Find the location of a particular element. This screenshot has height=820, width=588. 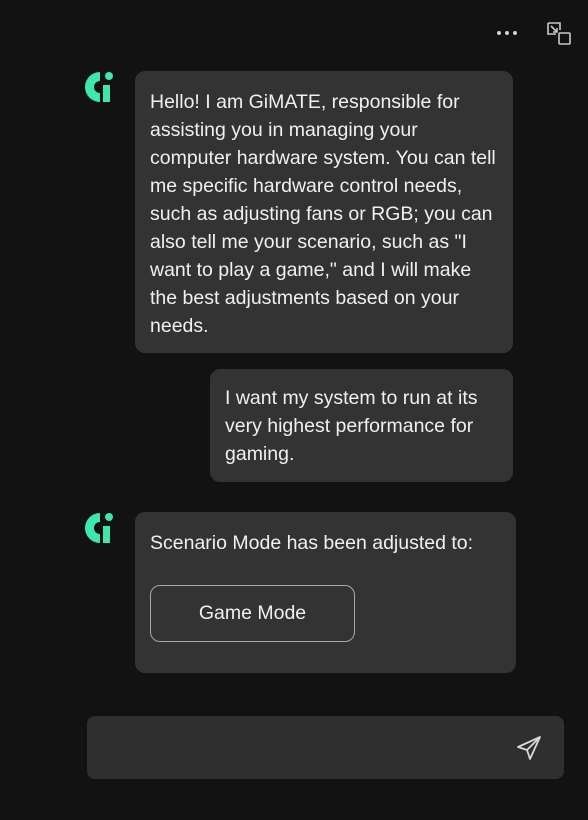

send-button is located at coordinates (529, 748).